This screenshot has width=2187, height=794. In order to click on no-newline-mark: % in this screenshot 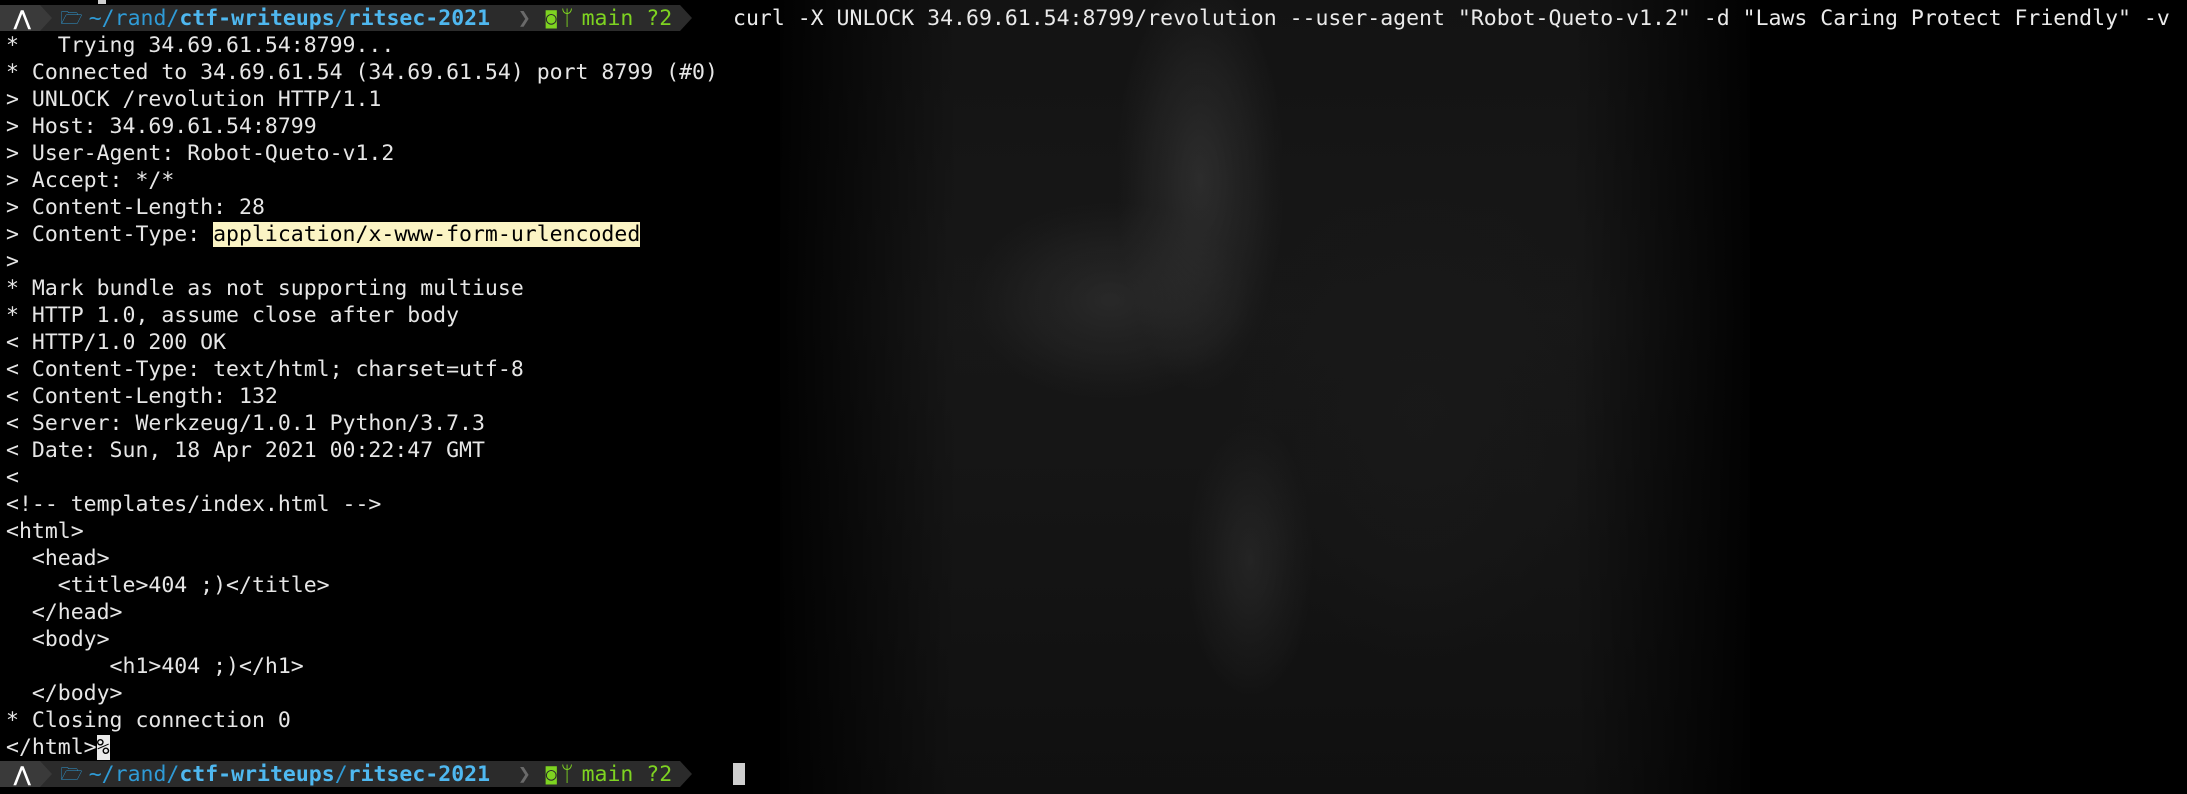, I will do `click(103, 747)`.